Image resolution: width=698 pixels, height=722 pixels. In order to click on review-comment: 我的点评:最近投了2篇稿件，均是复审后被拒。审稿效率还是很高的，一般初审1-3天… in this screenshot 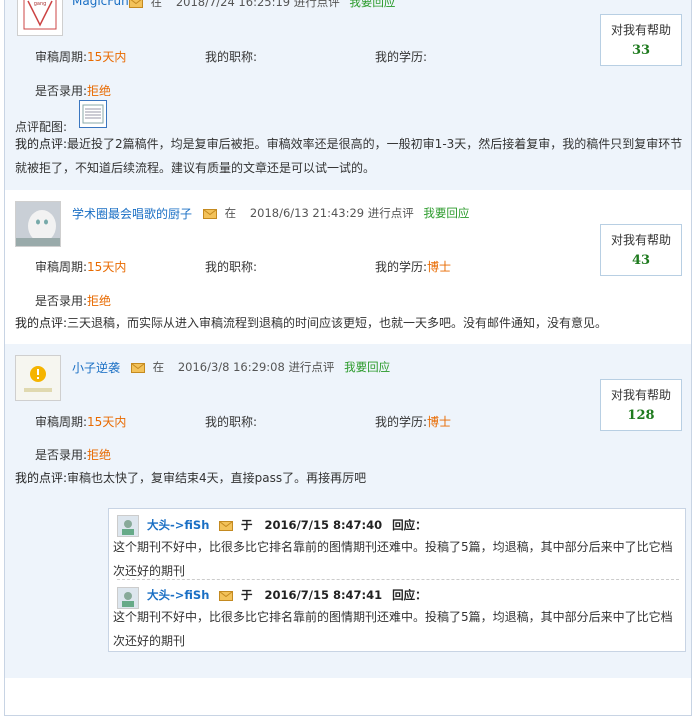, I will do `click(353, 156)`.